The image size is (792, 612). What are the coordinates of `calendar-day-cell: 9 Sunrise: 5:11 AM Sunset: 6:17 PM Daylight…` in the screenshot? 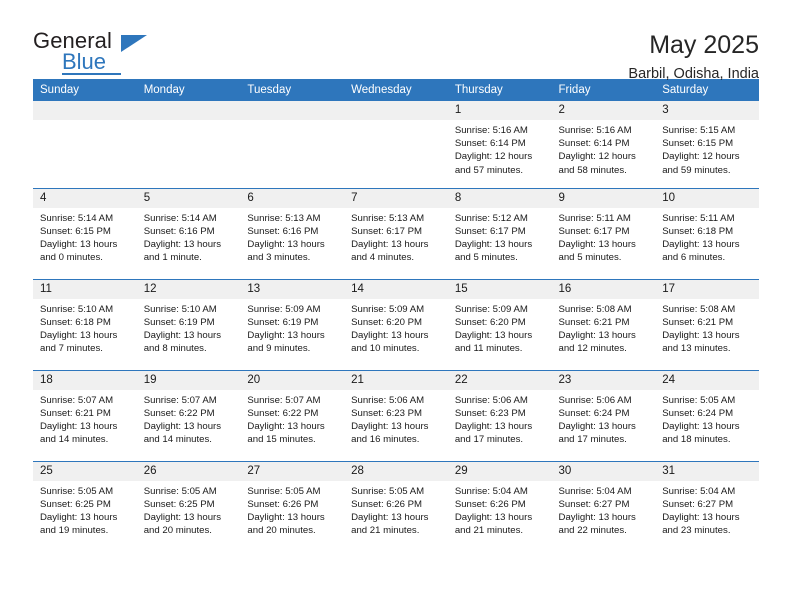 It's located at (603, 233).